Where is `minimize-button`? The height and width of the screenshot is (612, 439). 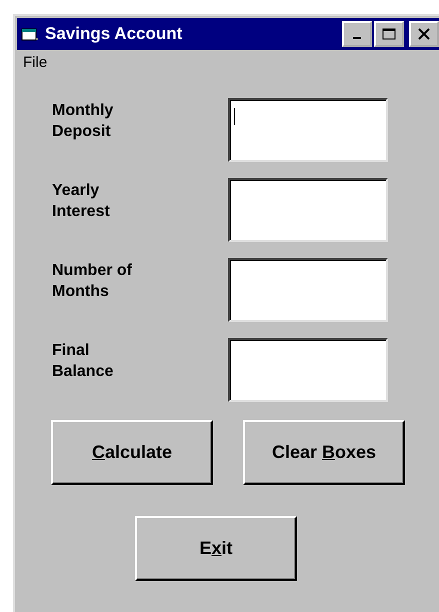
minimize-button is located at coordinates (357, 34).